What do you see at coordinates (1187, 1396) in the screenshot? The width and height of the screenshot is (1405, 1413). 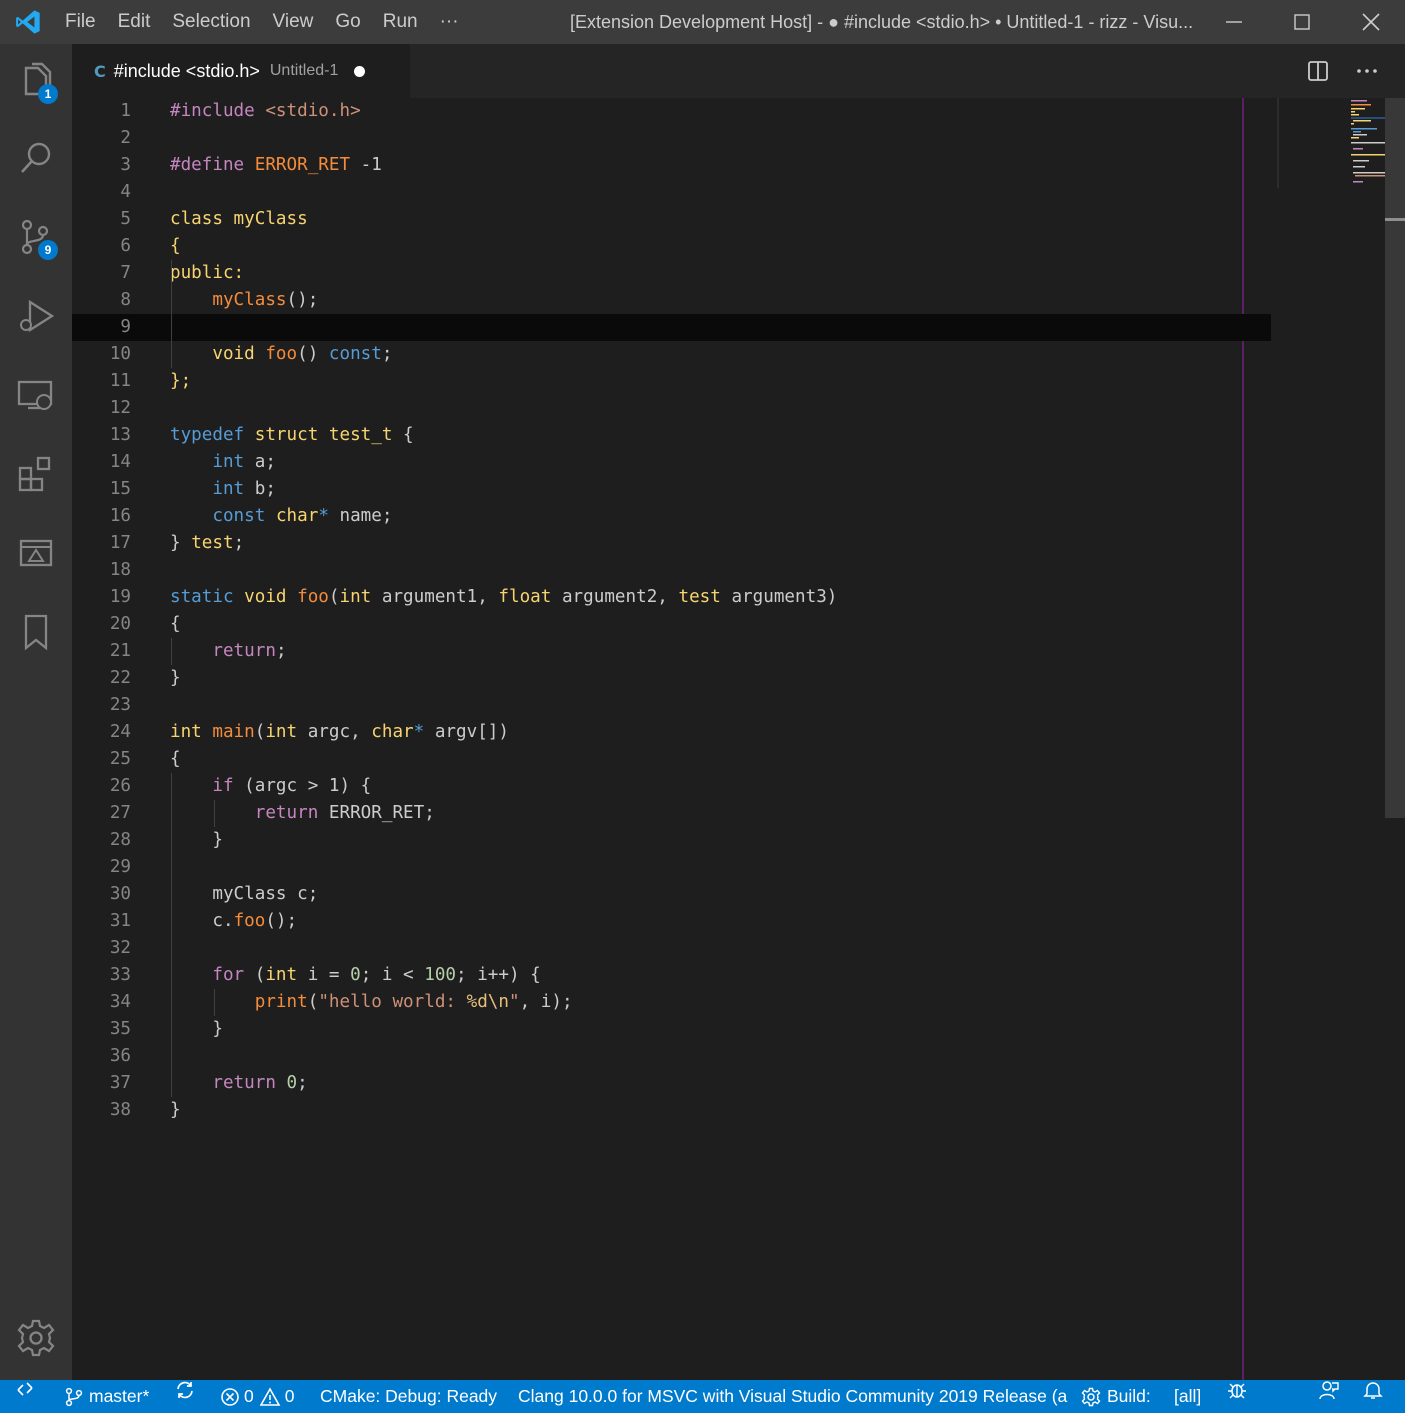 I see `build-target: [all]` at bounding box center [1187, 1396].